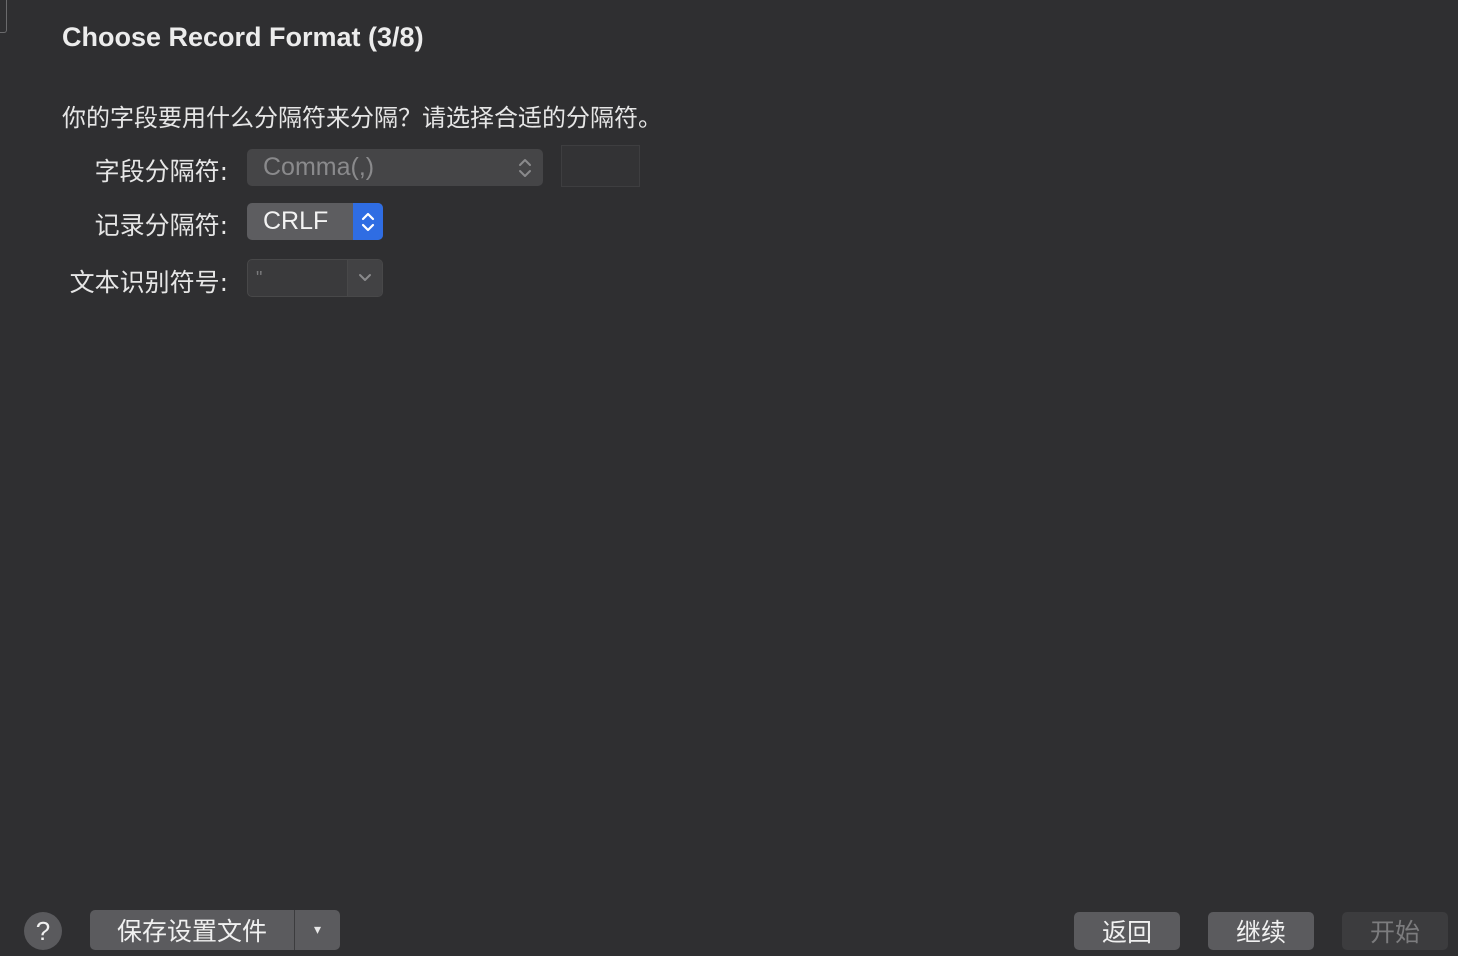 Image resolution: width=1458 pixels, height=956 pixels. Describe the element at coordinates (3, 16) in the screenshot. I see `window-edge` at that location.